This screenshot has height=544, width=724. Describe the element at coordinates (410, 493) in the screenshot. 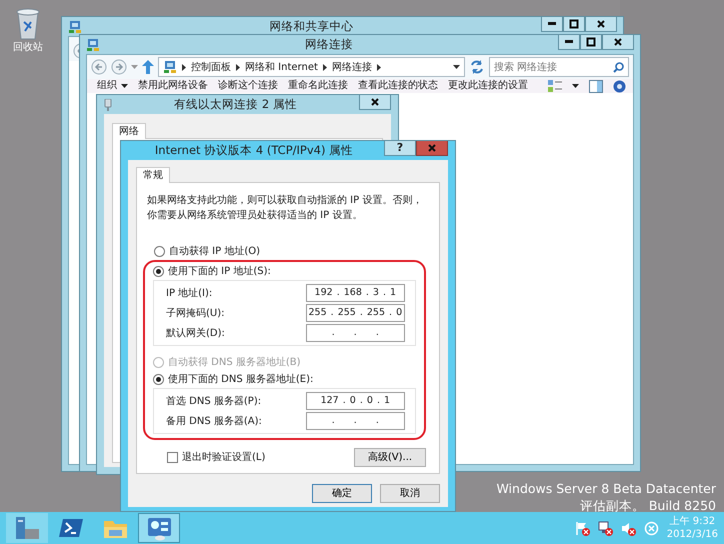

I see `cancel-button: 取消` at that location.